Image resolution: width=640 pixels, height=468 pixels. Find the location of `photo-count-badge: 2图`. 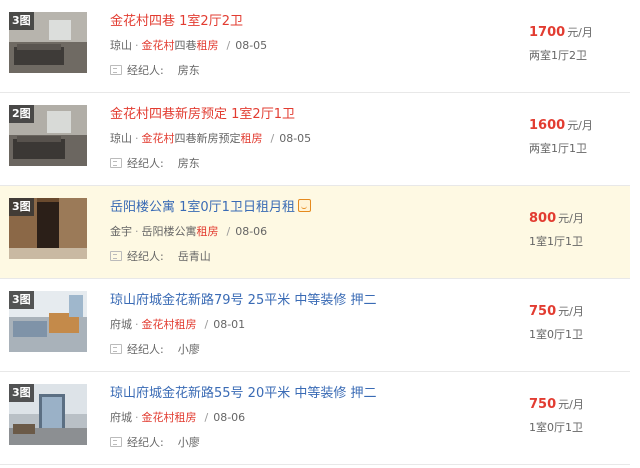

photo-count-badge: 2图 is located at coordinates (21, 114).